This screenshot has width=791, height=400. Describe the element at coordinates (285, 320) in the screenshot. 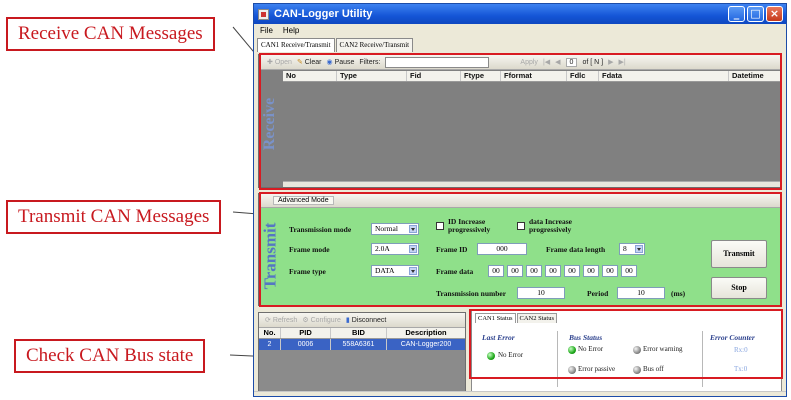

I see `refresh-label: Refresh` at that location.